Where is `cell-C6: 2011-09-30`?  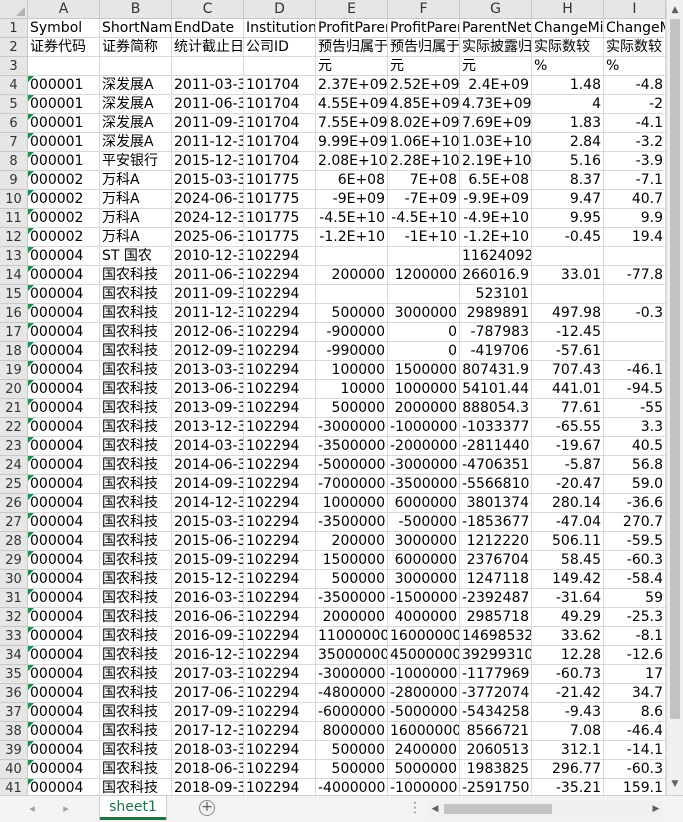
cell-C6: 2011-09-30 is located at coordinates (208, 123).